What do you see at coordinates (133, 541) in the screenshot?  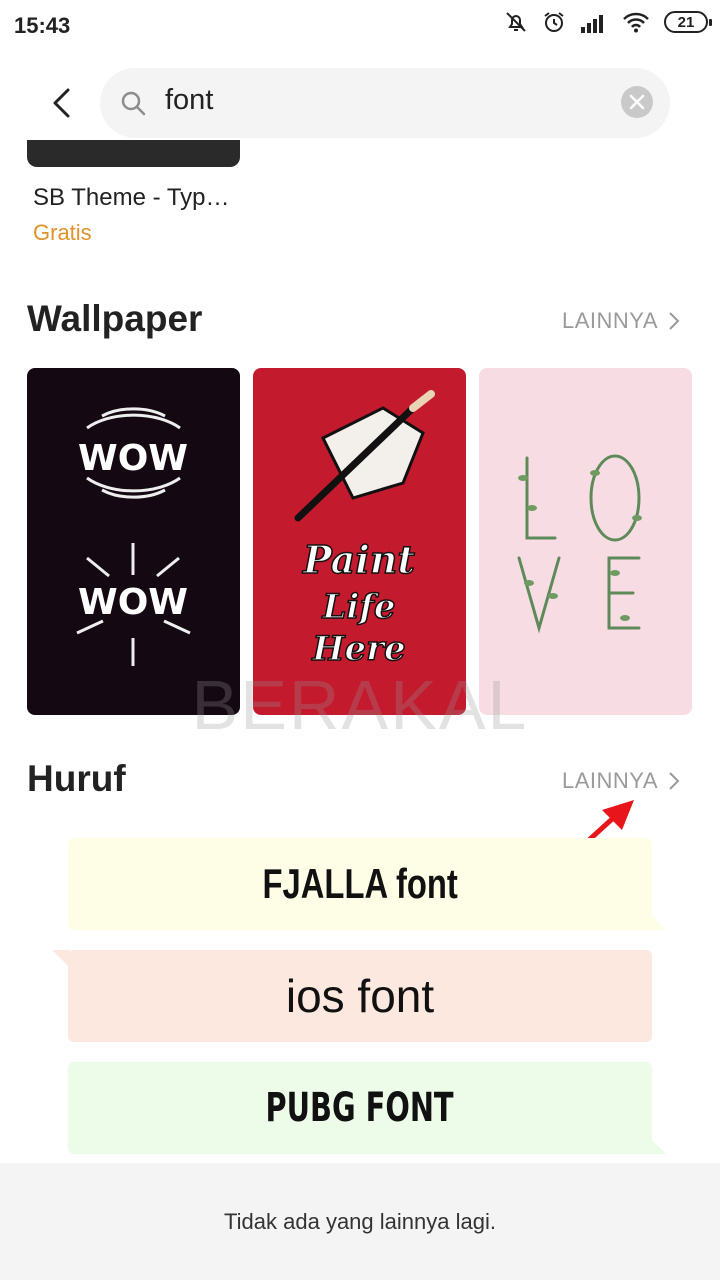 I see `wallpaper-thumbnail-wow: WOW WOW` at bounding box center [133, 541].